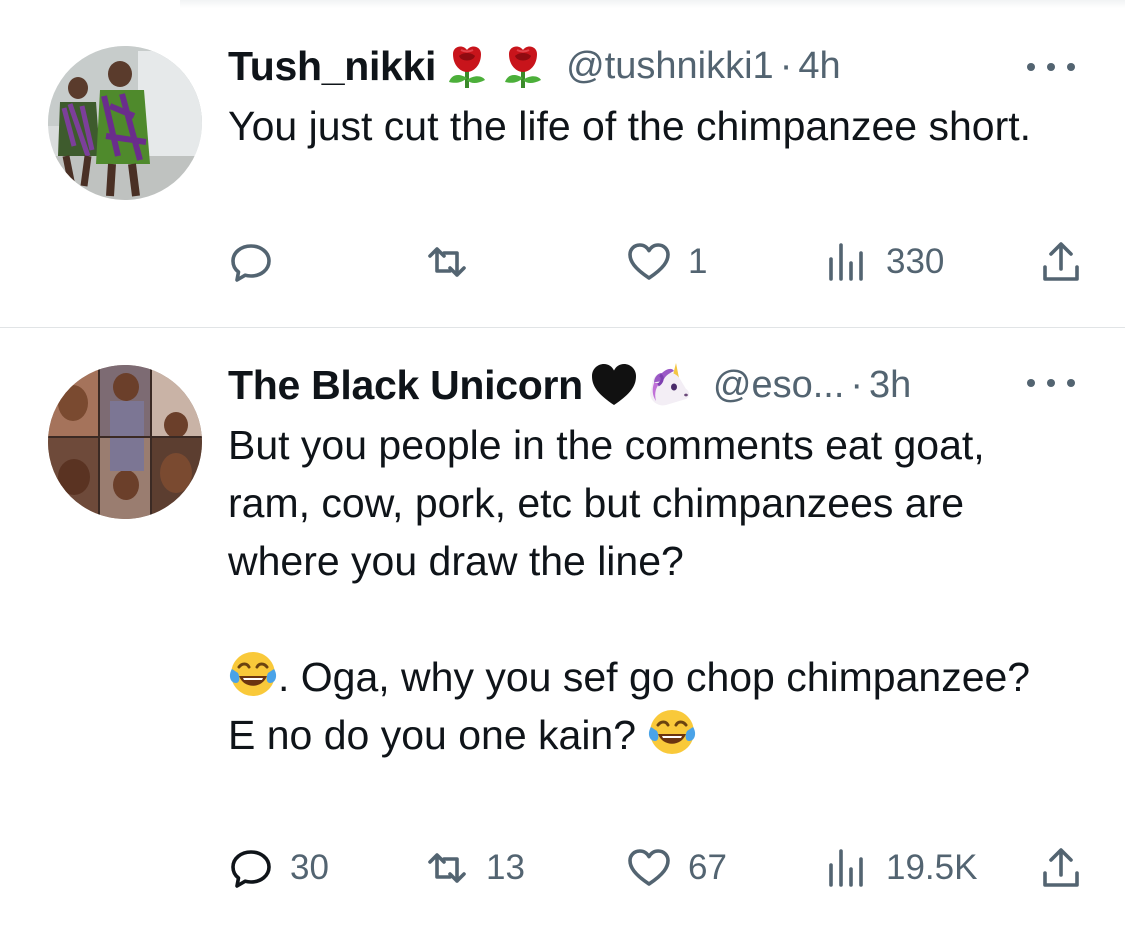 Image resolution: width=1125 pixels, height=933 pixels. What do you see at coordinates (405, 385) in the screenshot?
I see `display-name: The Black Unicorn` at bounding box center [405, 385].